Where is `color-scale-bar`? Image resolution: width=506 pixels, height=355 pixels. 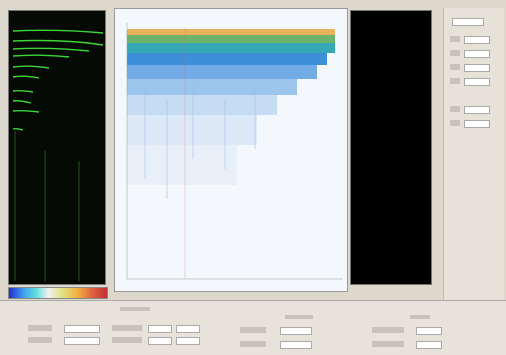
color-scale-bar is located at coordinates (58, 293).